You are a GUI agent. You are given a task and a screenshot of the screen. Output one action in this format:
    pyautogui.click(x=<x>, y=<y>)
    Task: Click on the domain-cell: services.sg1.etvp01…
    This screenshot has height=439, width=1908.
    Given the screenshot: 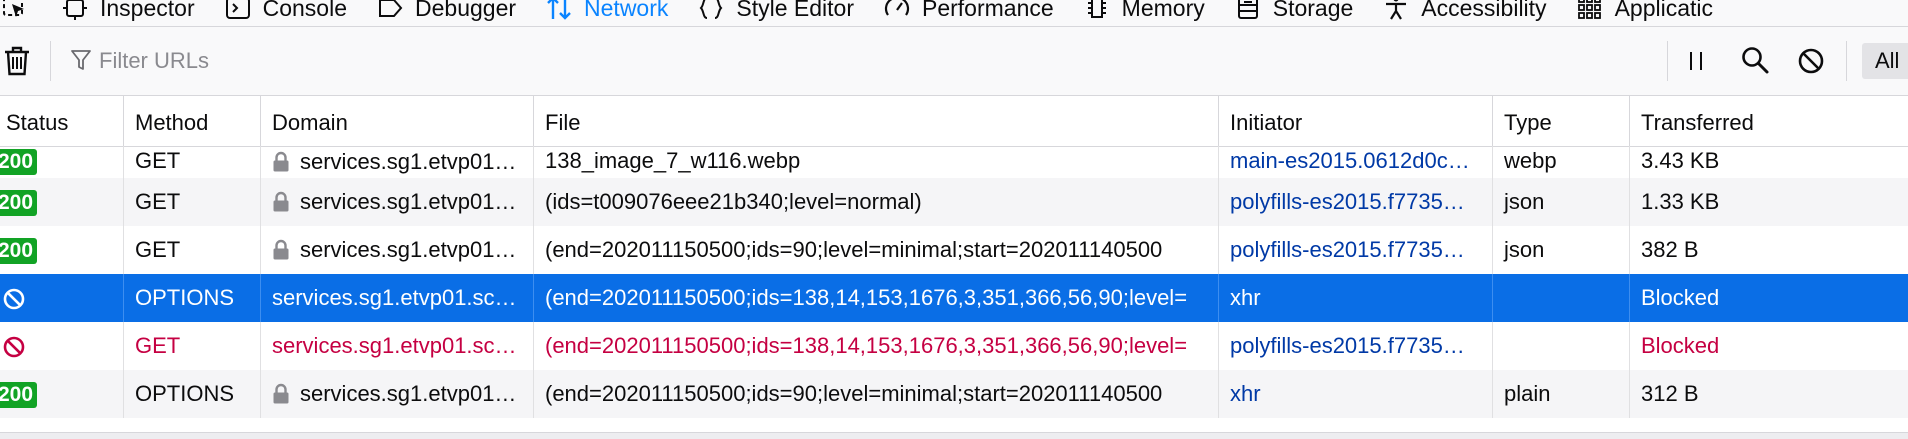 What is the action you would take?
    pyautogui.click(x=397, y=394)
    